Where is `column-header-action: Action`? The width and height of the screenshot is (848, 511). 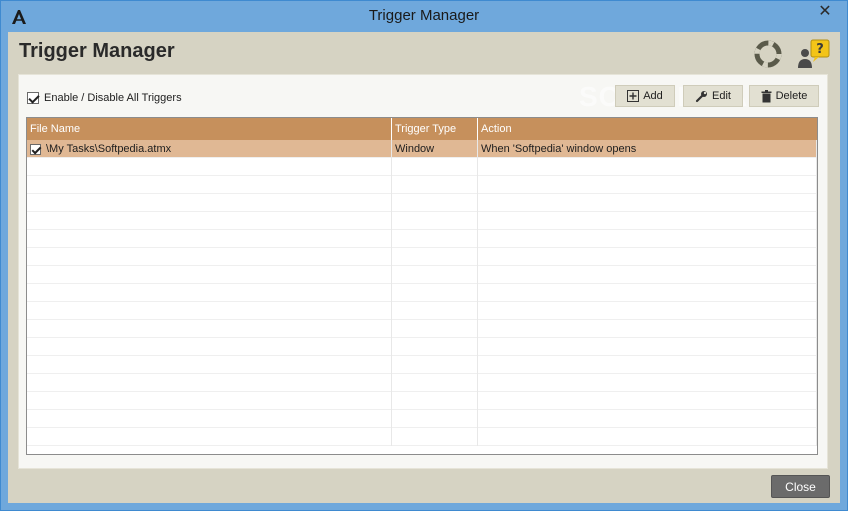
column-header-action: Action is located at coordinates (647, 129).